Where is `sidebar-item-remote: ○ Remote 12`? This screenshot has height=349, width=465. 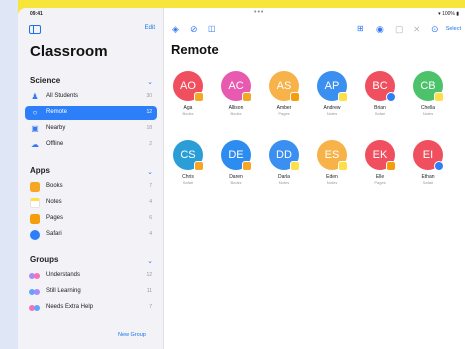
sidebar-item-remote: ○ Remote 12 is located at coordinates (91, 113).